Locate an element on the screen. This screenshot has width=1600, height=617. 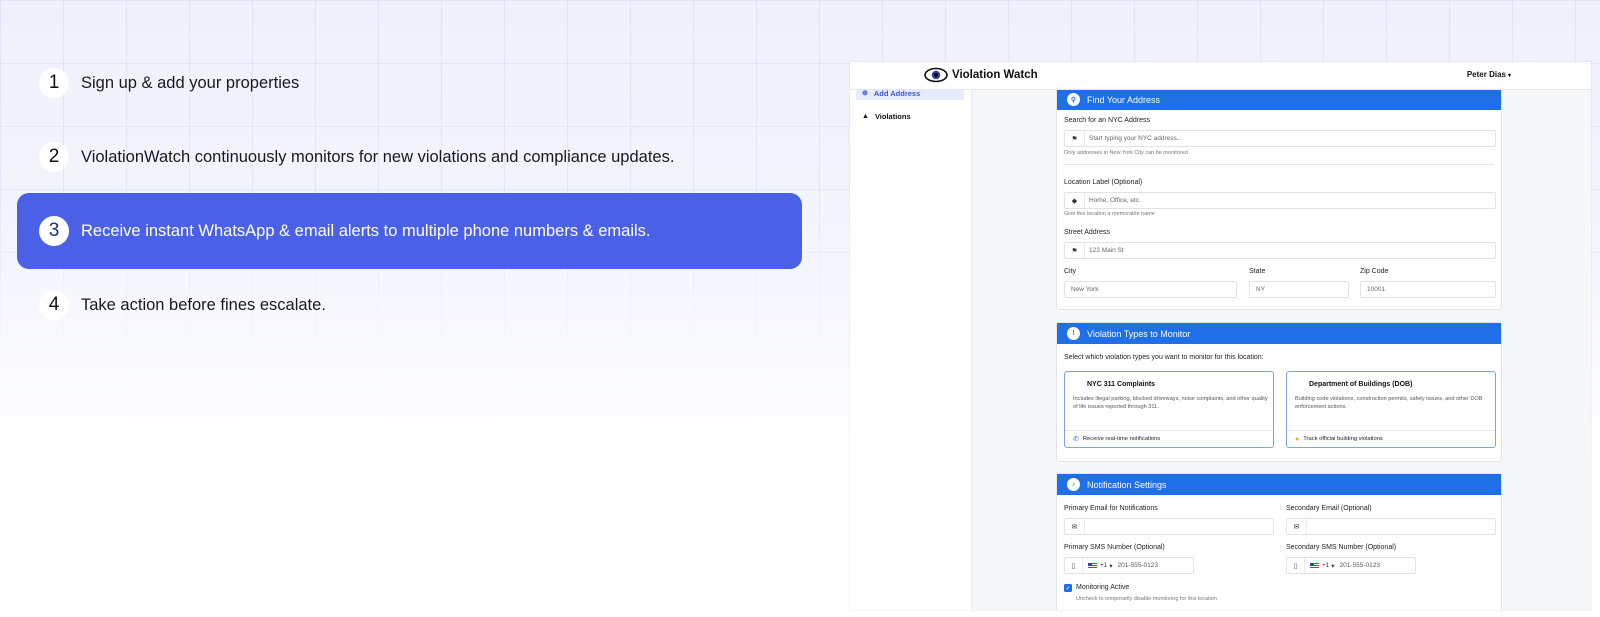
app-topbar: Violation Watch Peter Dias ▾ is located at coordinates (1220, 76).